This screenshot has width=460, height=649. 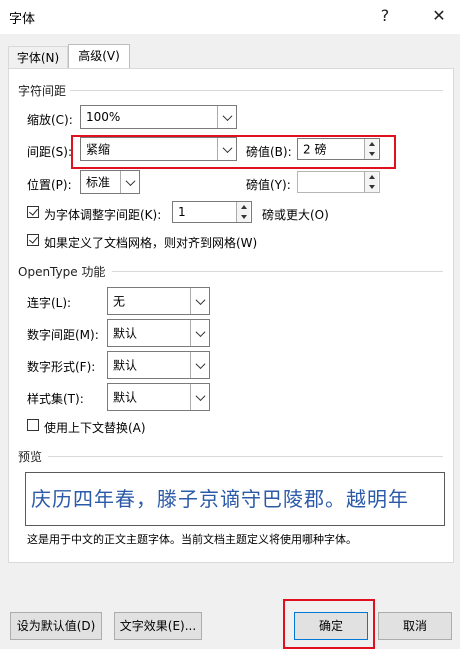 I want to click on snap-grid-checkbox, so click(x=33, y=240).